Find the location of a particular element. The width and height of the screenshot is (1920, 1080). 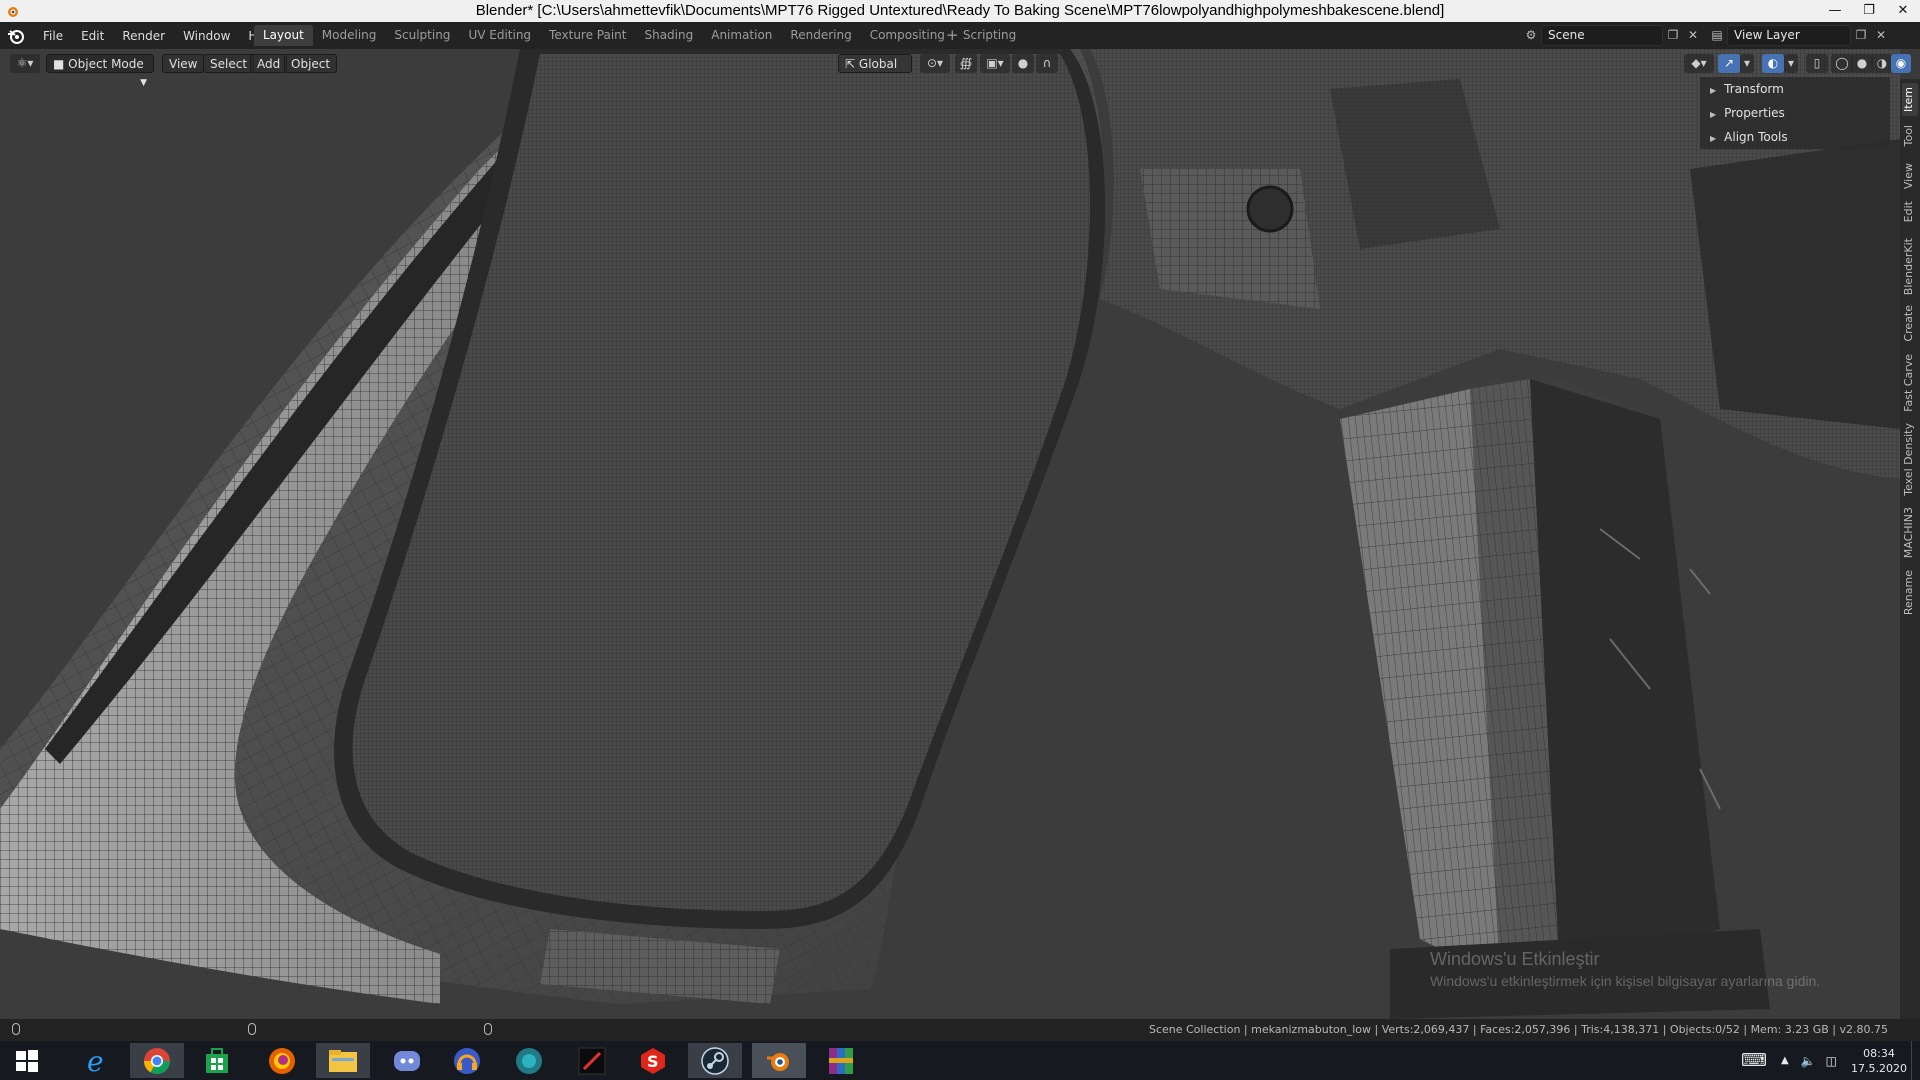

tray-expand-icon: ▲ is located at coordinates (1785, 1060).